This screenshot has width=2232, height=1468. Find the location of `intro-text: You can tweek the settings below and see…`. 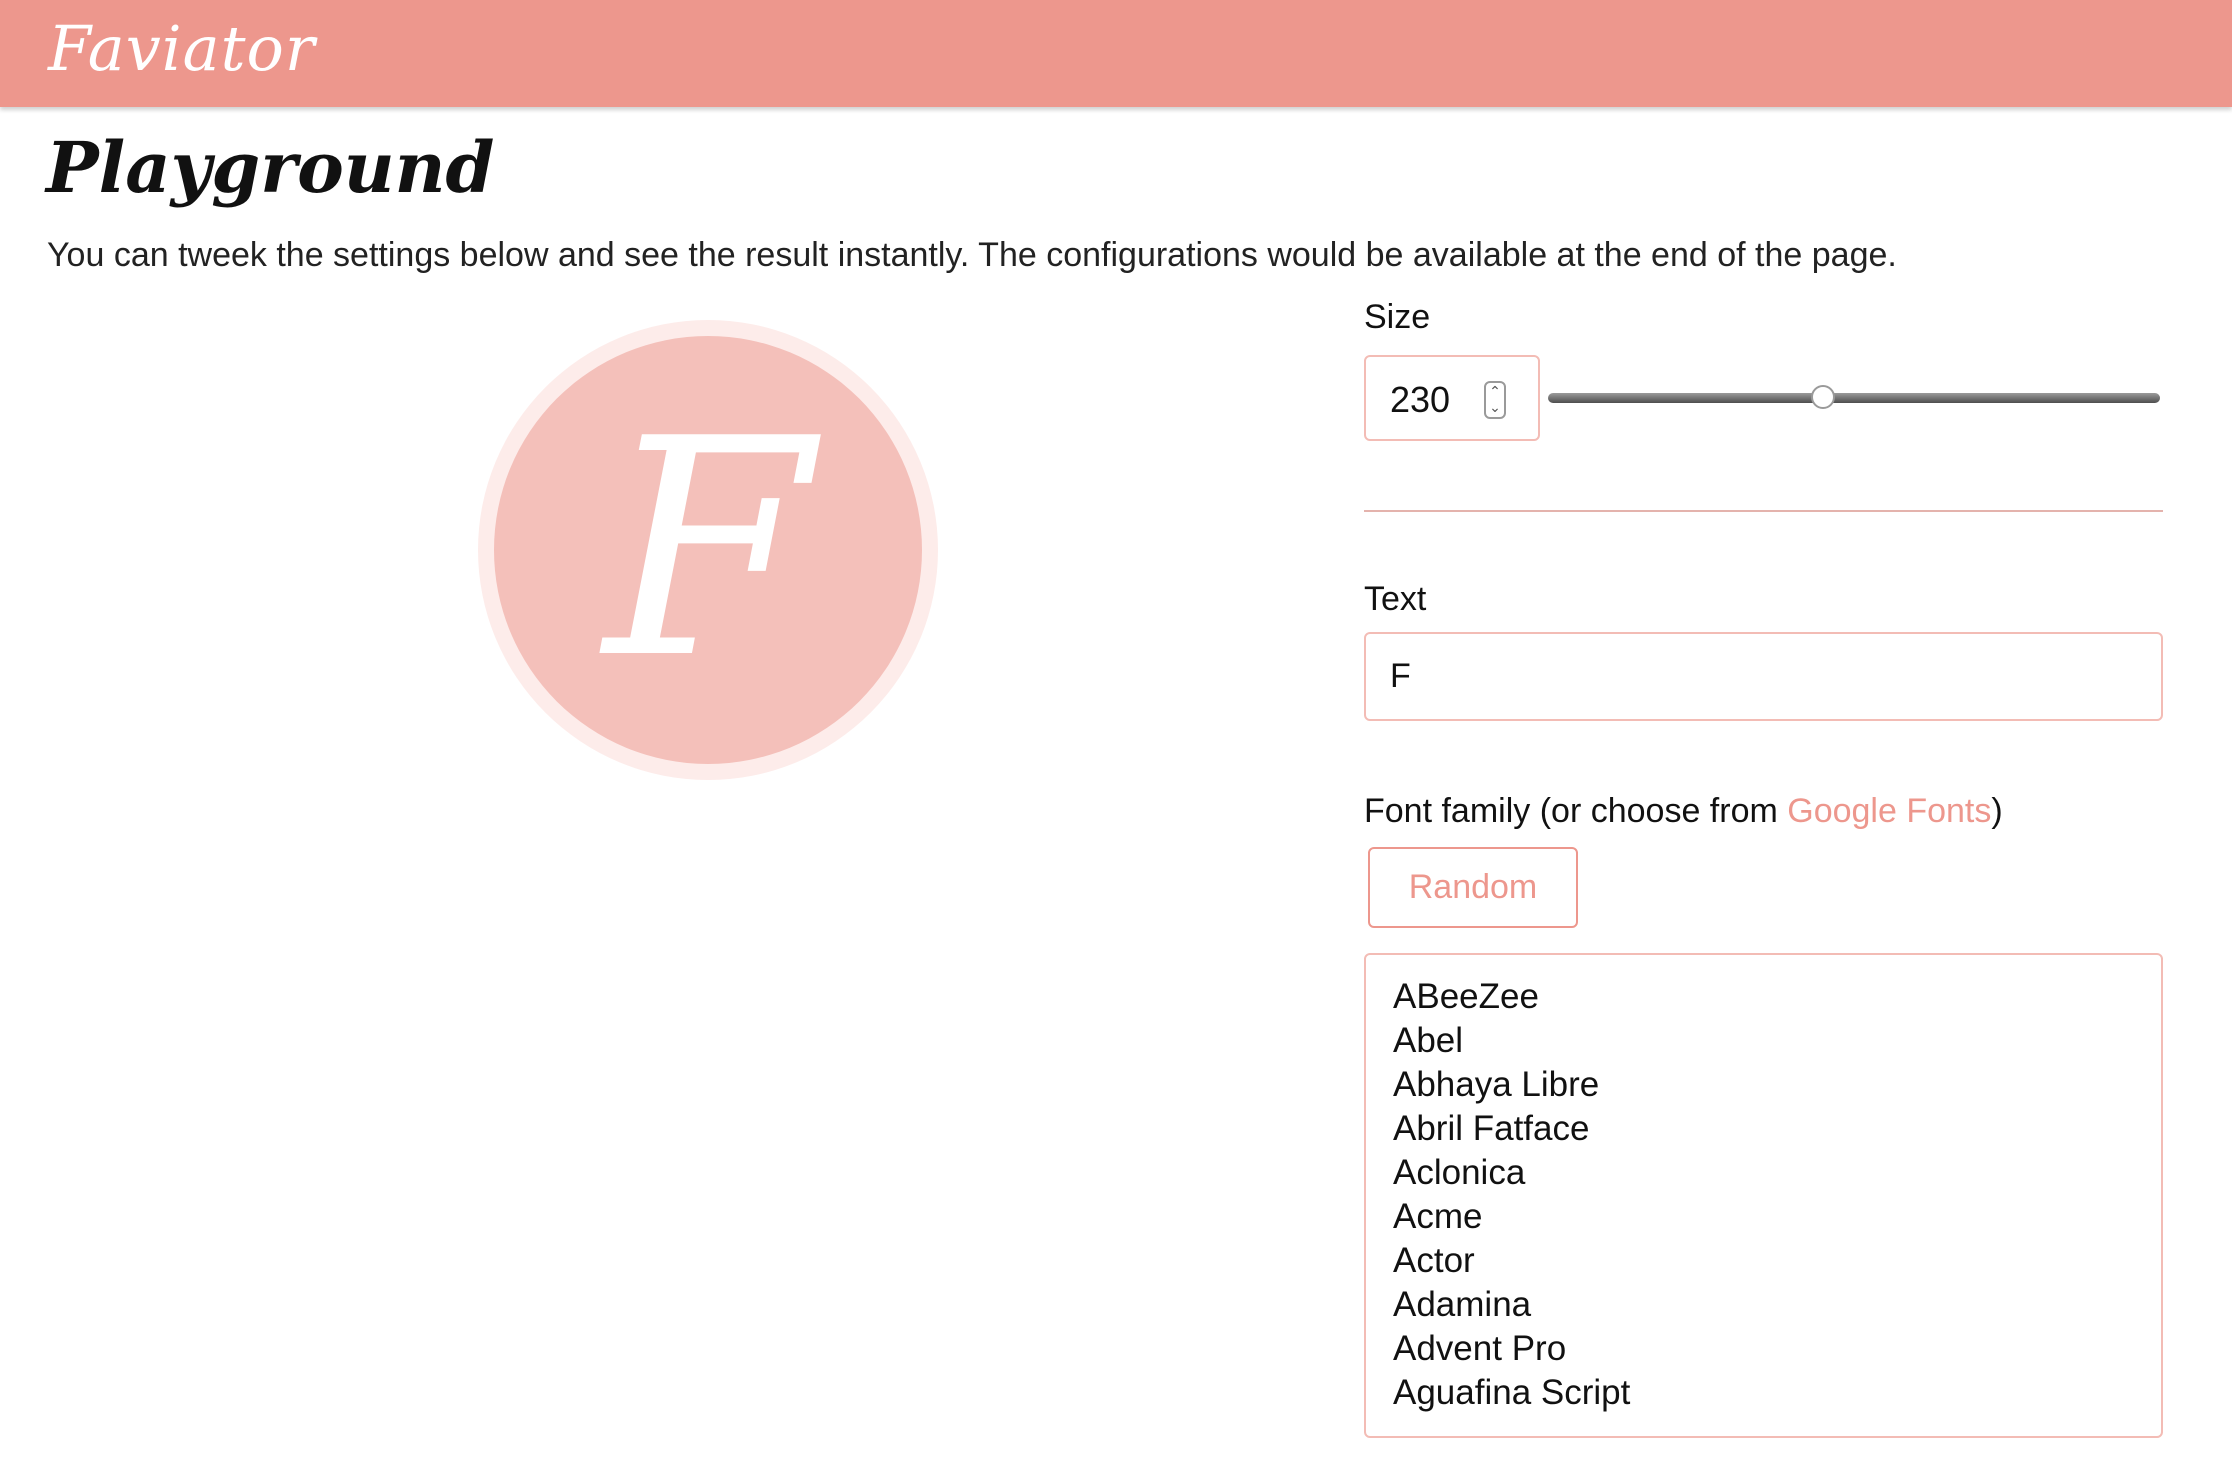

intro-text: You can tweek the settings below and see… is located at coordinates (972, 255).